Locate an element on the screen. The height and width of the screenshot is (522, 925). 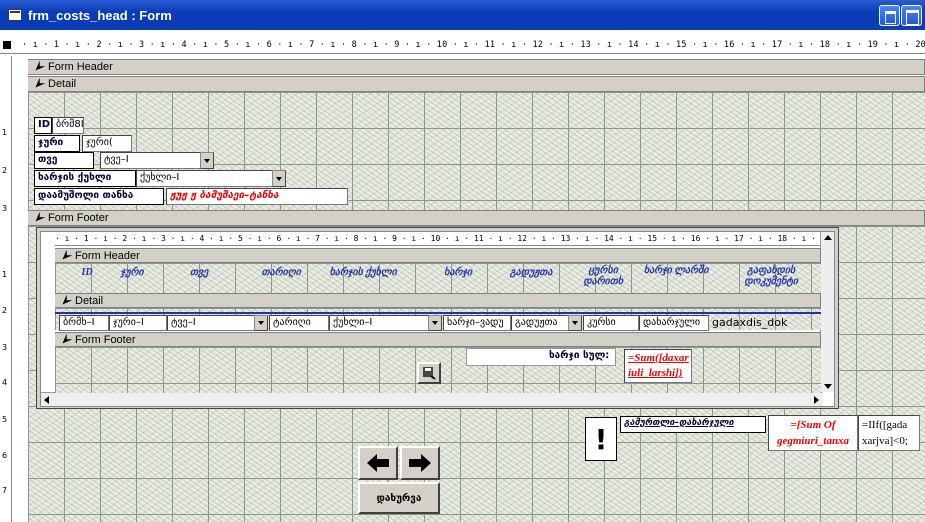
sub-month-combo: ტვე–I is located at coordinates (211, 323).